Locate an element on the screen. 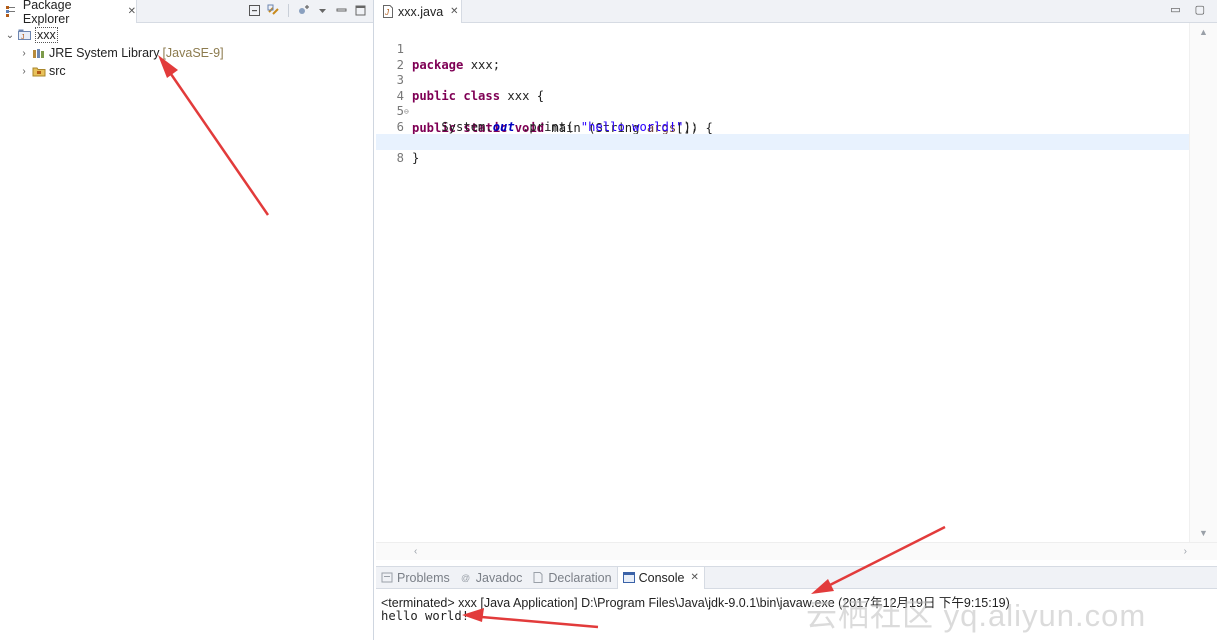 This screenshot has width=1217, height=640. declaration-icon is located at coordinates (538, 577).